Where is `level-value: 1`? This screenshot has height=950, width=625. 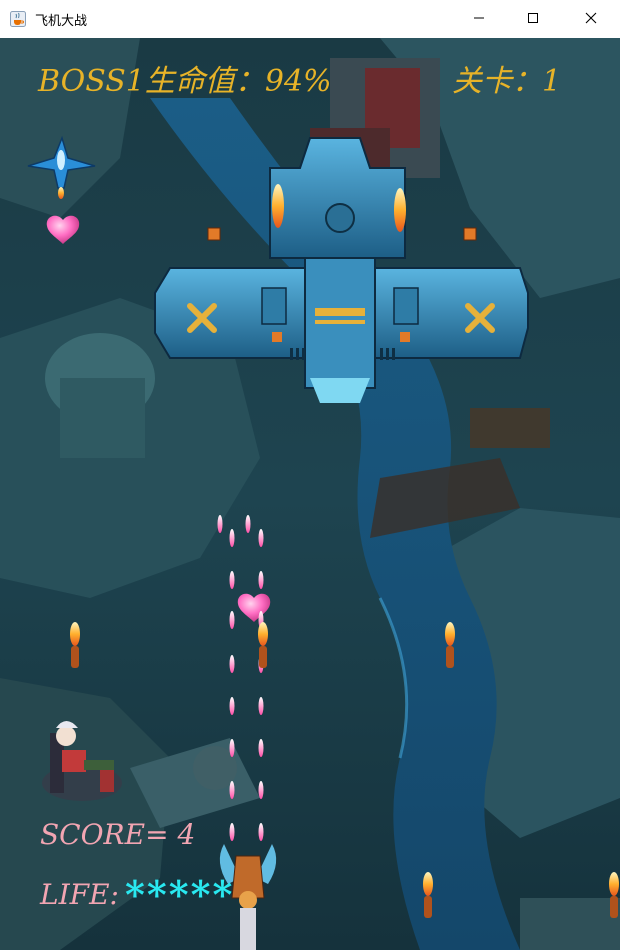
level-value: 1 is located at coordinates (552, 81).